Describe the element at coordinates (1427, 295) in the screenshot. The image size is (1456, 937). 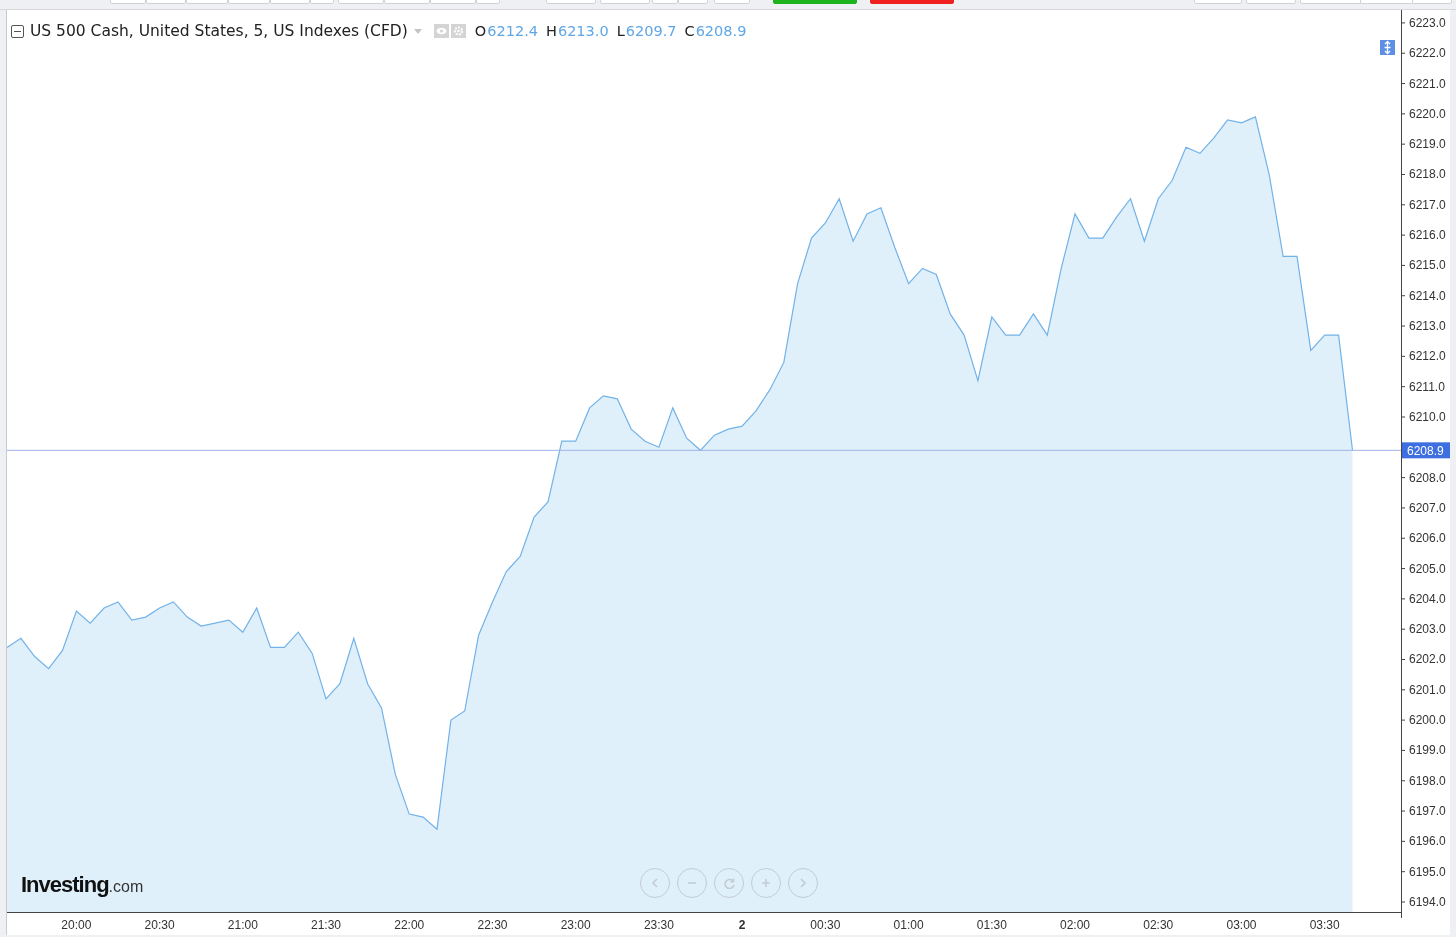
I see `axis-label: 6214.0` at that location.